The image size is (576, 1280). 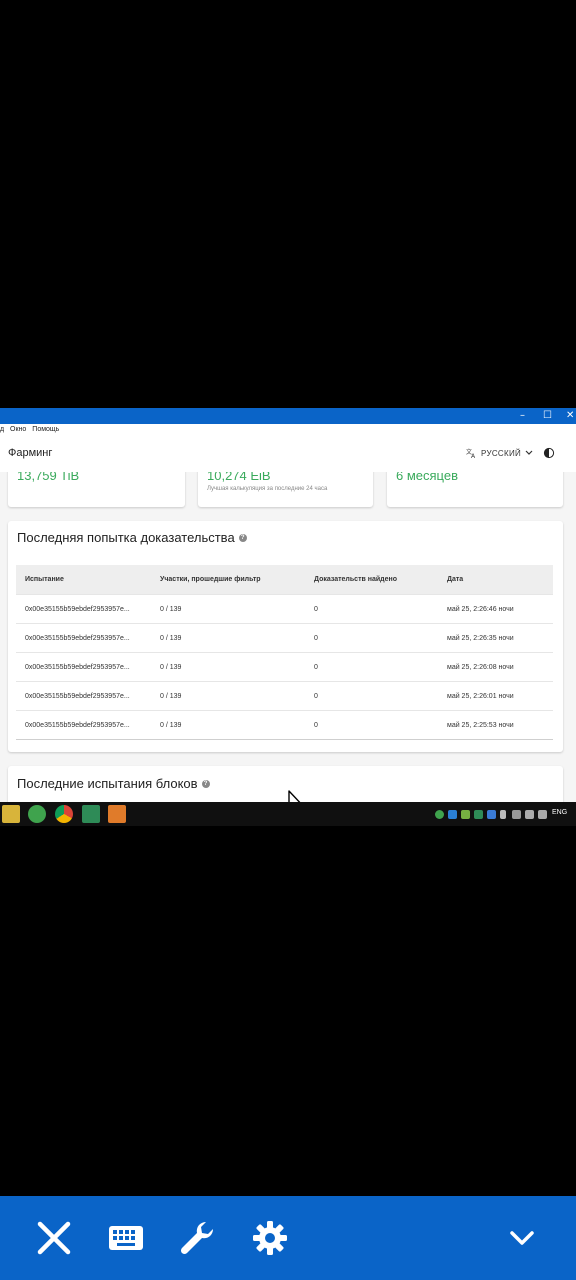 What do you see at coordinates (267, 489) in the screenshot?
I see `stat-subtitle: Лучшая калькуляция за последние 24 часа` at bounding box center [267, 489].